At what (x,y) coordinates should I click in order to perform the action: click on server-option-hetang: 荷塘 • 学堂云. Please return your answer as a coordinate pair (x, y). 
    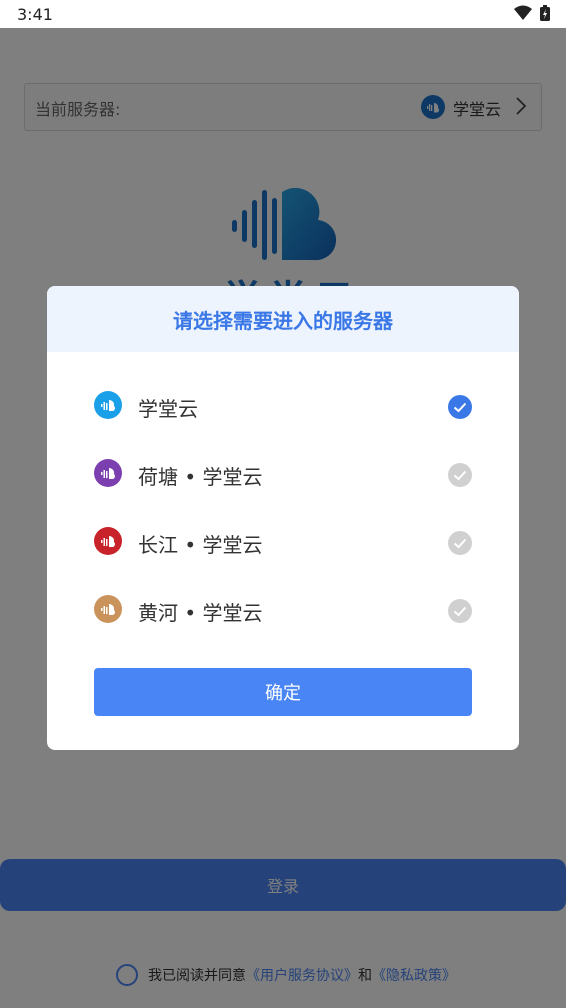
    Looking at the image, I should click on (283, 475).